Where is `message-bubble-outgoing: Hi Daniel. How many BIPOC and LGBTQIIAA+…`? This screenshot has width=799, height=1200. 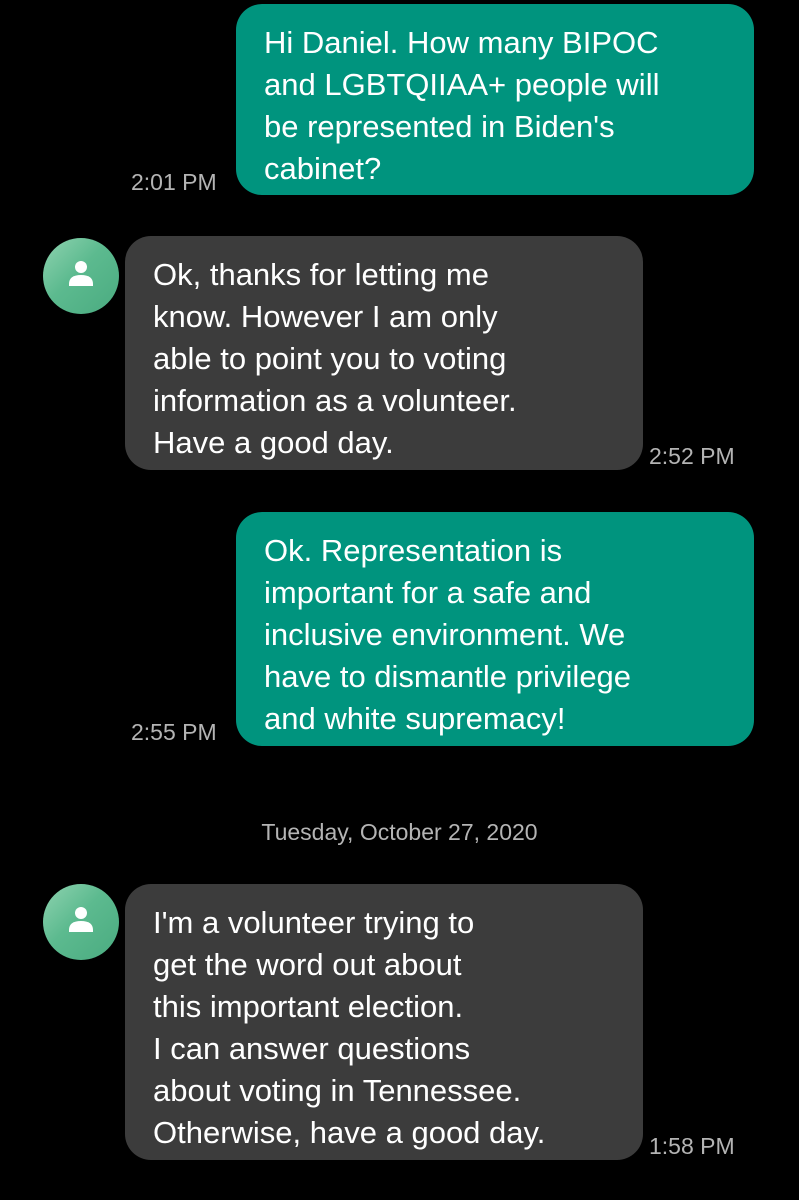
message-bubble-outgoing: Hi Daniel. How many BIPOC and LGBTQIIAA+… is located at coordinates (495, 99).